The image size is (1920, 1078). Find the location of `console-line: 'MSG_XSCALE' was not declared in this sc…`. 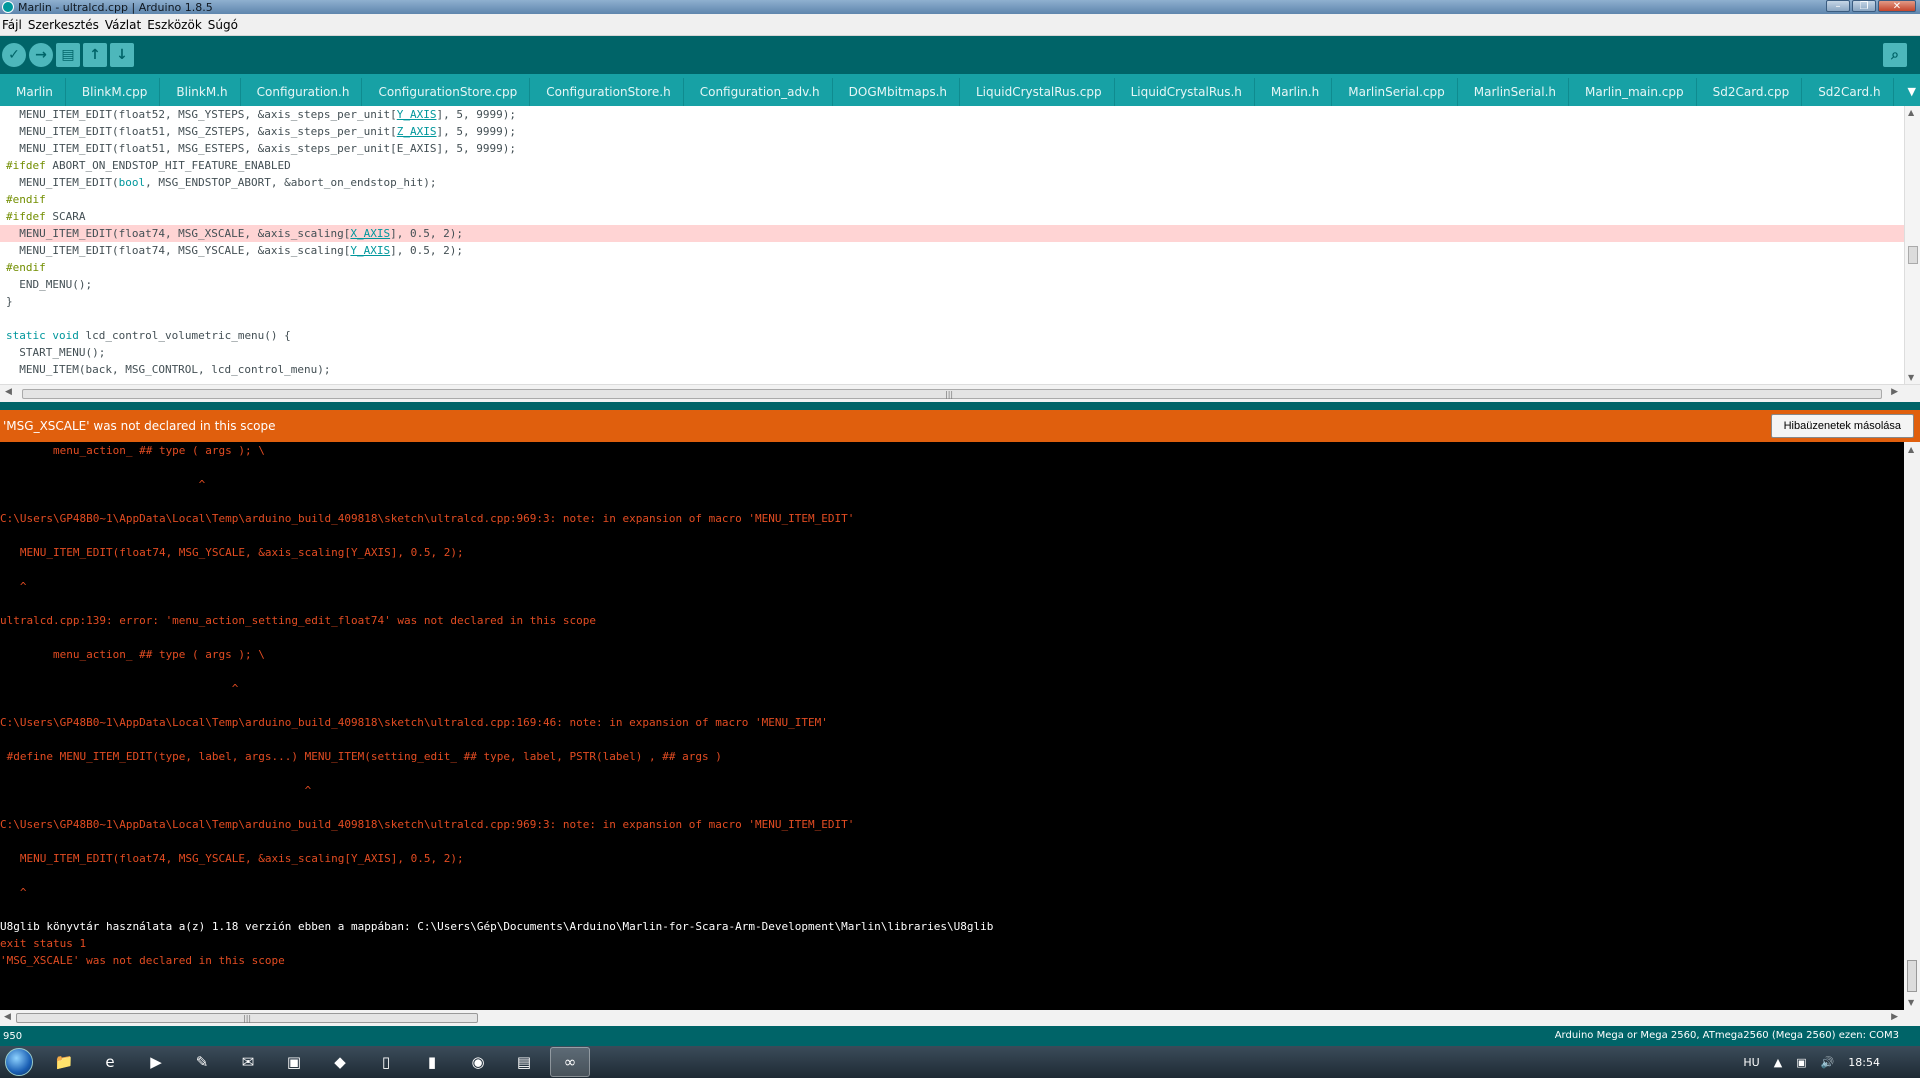

console-line: 'MSG_XSCALE' was not declared in this sc… is located at coordinates (142, 960).